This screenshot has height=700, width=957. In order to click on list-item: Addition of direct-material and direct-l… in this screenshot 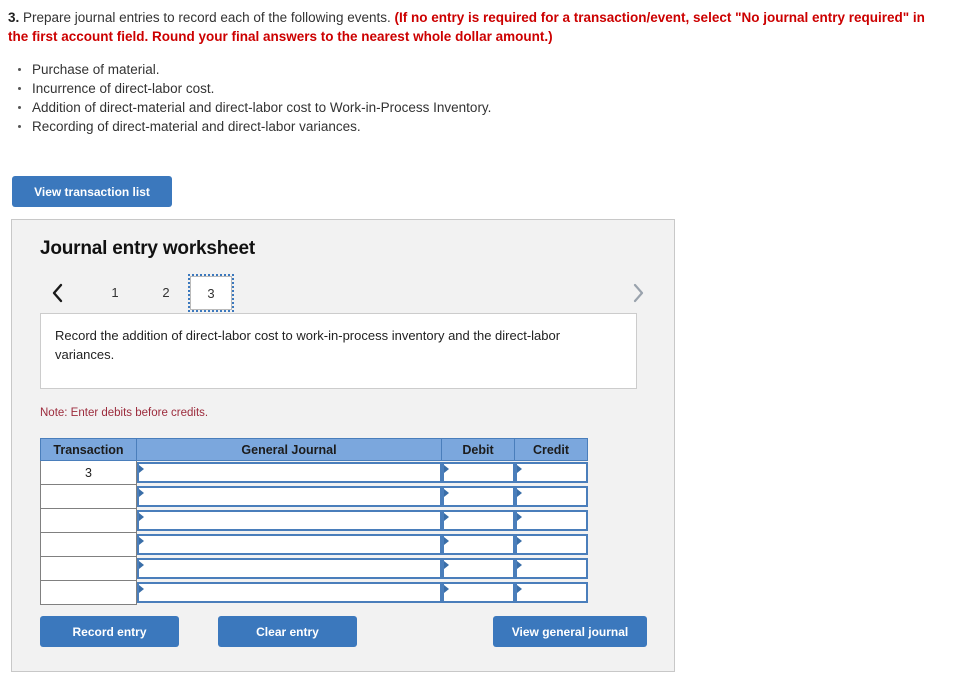, I will do `click(487, 107)`.